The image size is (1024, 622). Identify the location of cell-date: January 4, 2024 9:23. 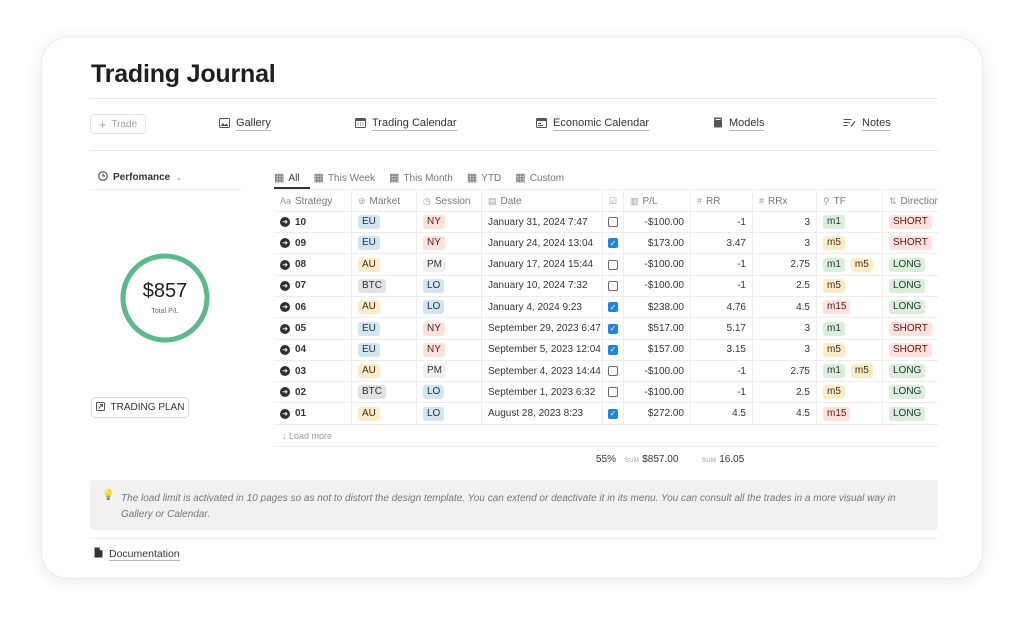
(542, 307).